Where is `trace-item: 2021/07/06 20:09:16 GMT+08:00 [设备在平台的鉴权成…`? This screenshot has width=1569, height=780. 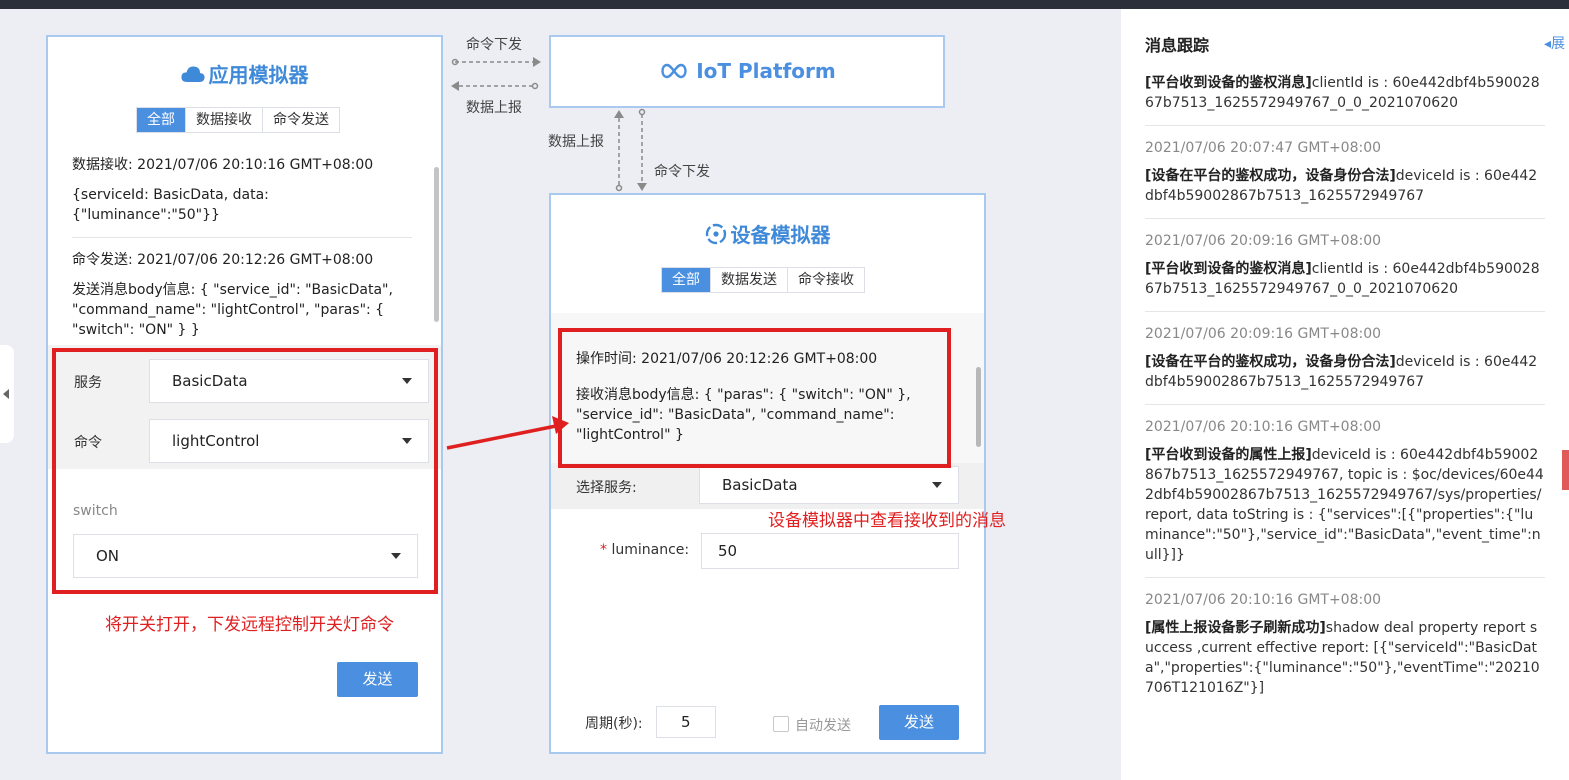
trace-item: 2021/07/06 20:09:16 GMT+08:00 [设备在平台的鉴权成… is located at coordinates (1345, 364).